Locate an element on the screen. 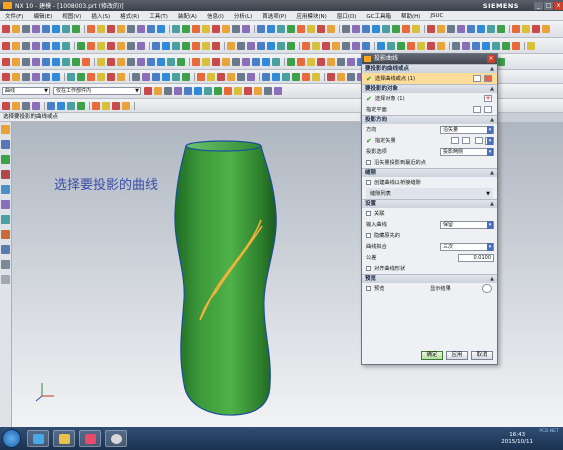 The image size is (563, 450). input-curves-dropdown: 保留 ▾ is located at coordinates (467, 225).